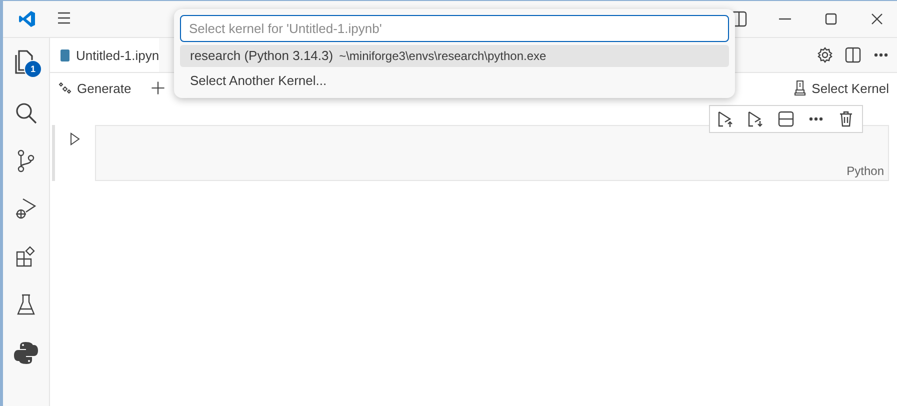 The width and height of the screenshot is (897, 406). Describe the element at coordinates (492, 153) in the screenshot. I see `code-cell: Python` at that location.